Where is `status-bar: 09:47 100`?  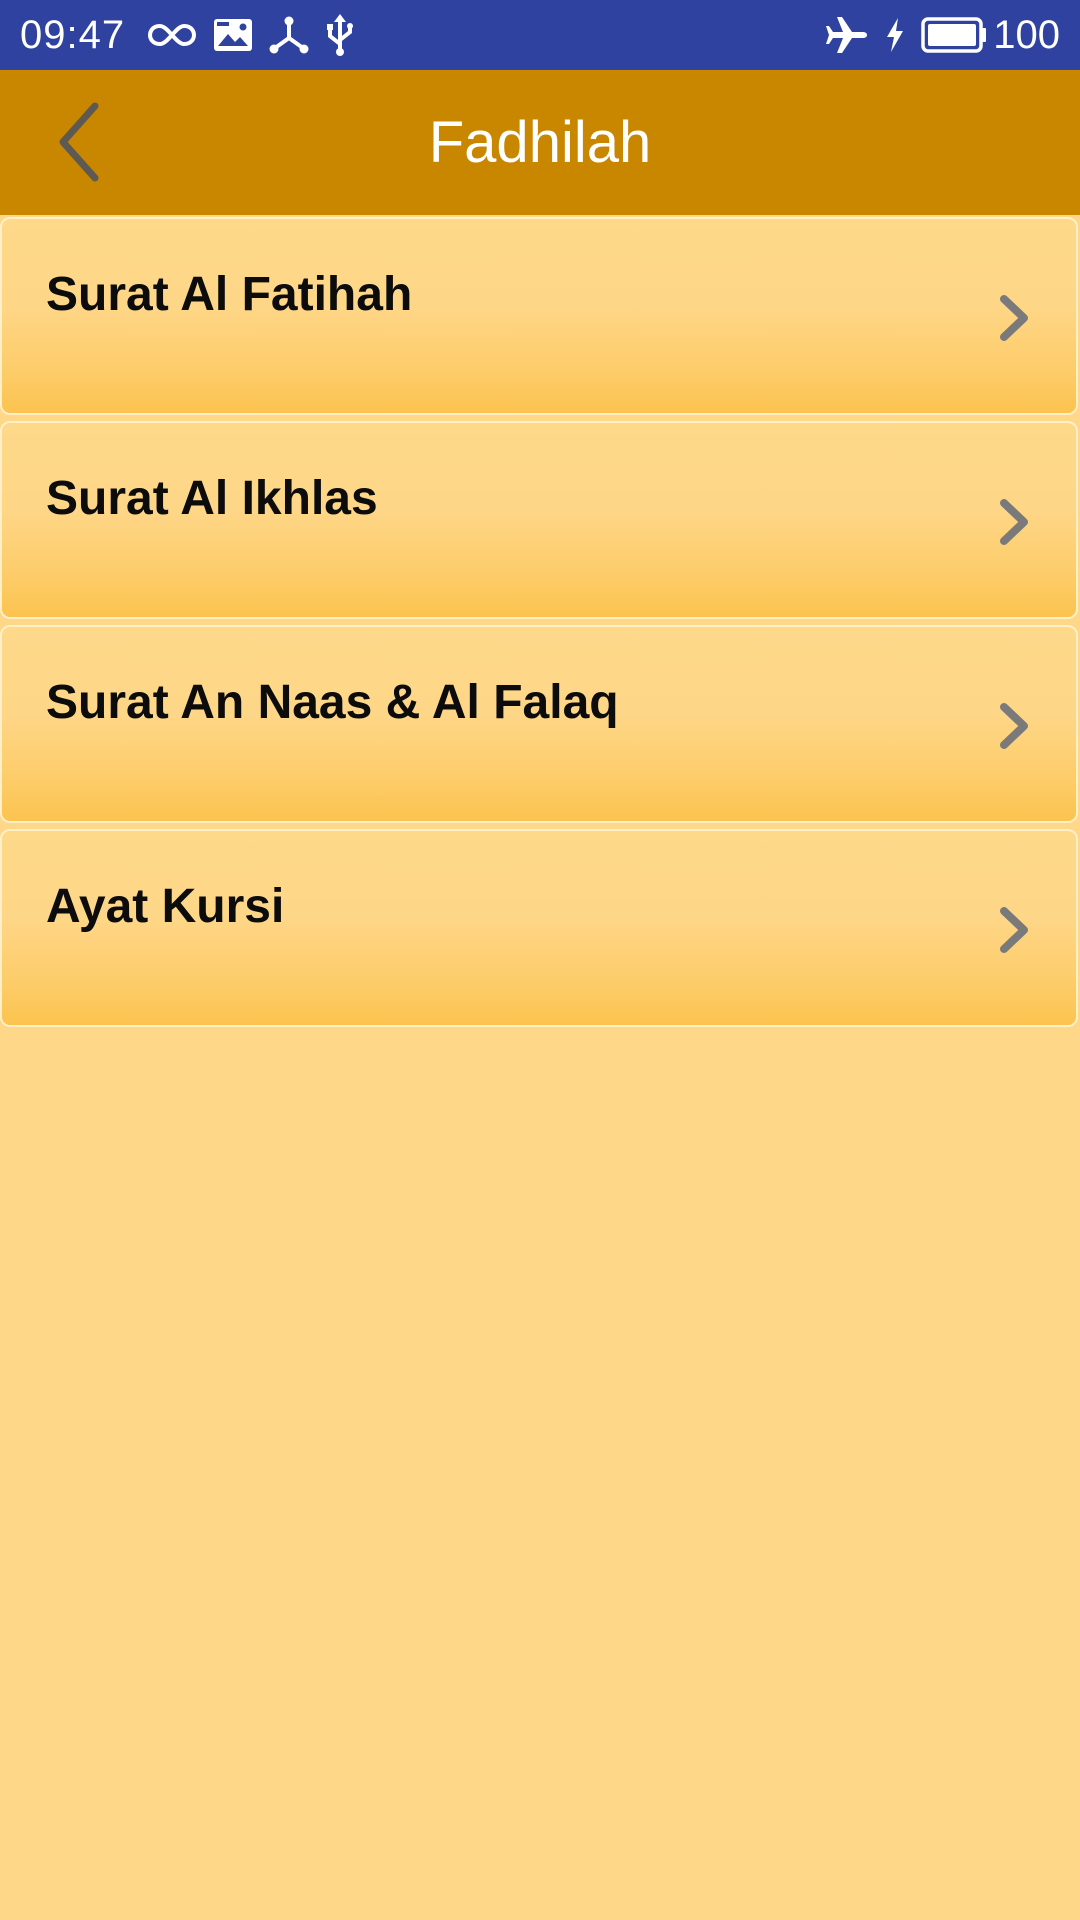 status-bar: 09:47 100 is located at coordinates (540, 35).